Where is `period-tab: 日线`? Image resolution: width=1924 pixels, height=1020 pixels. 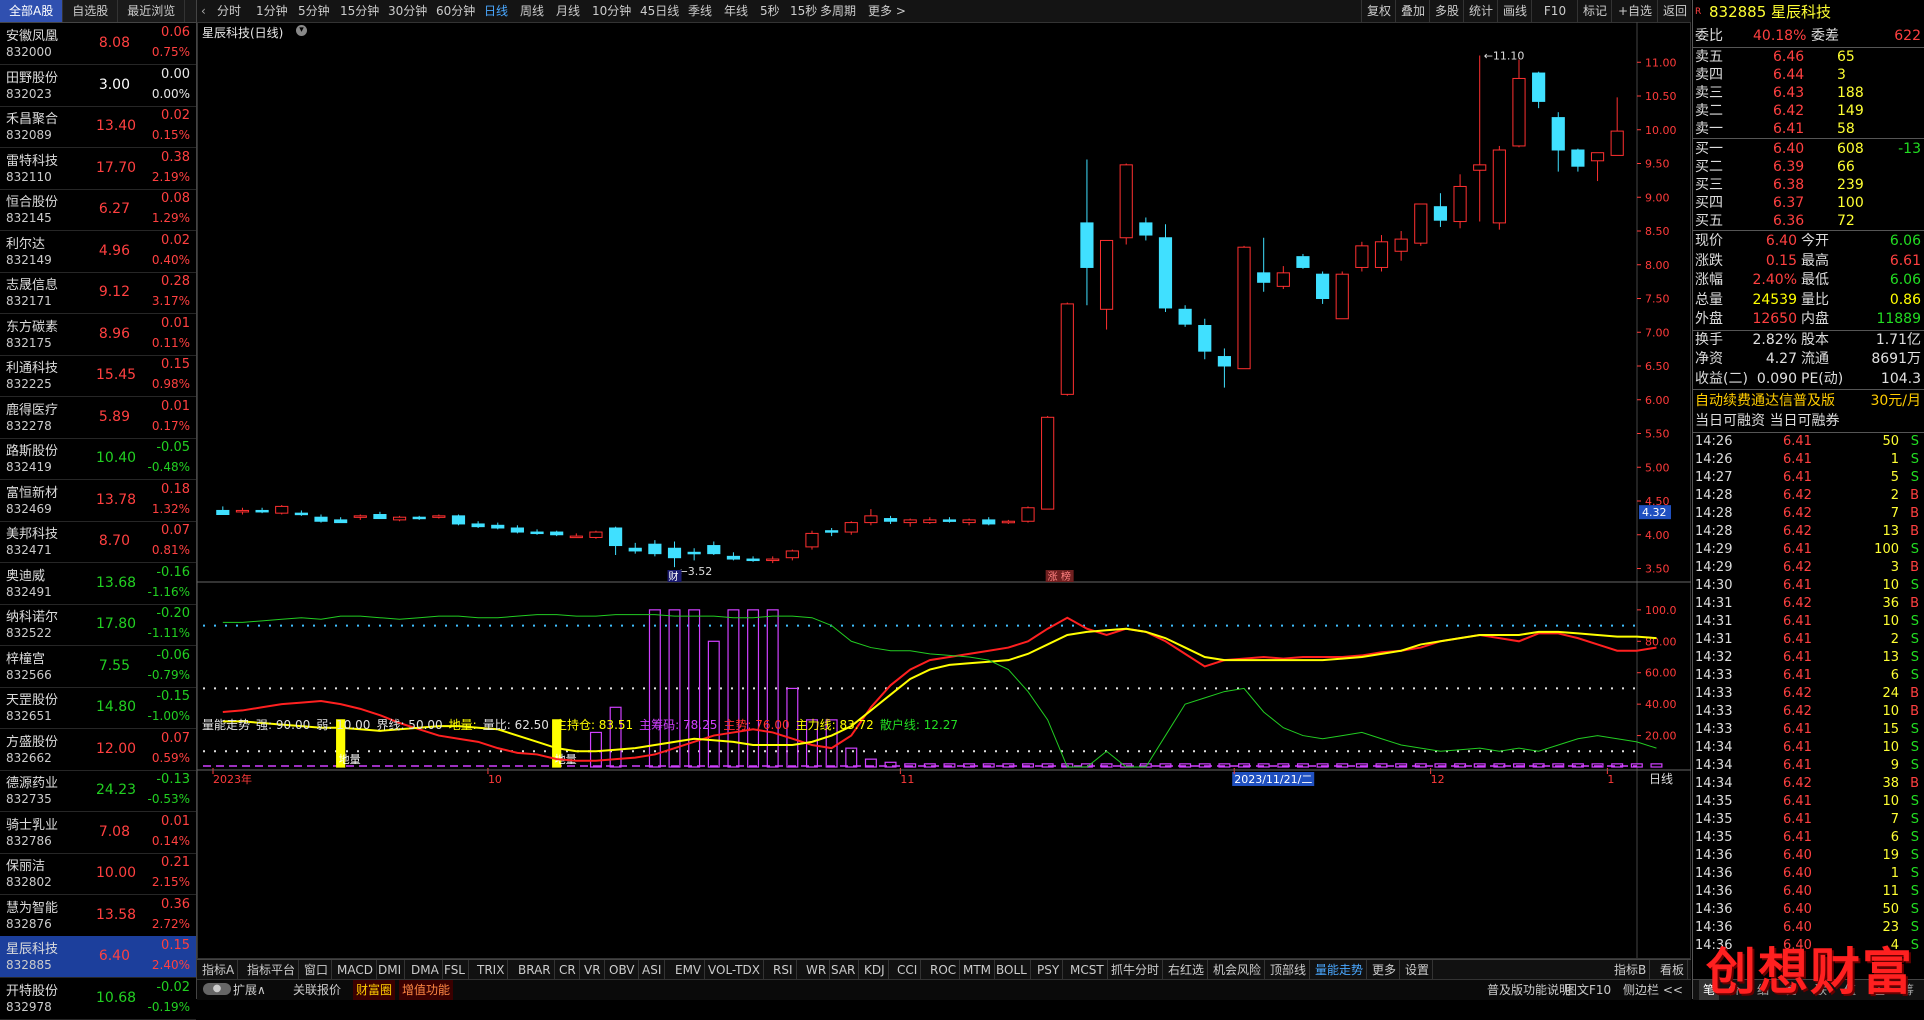
period-tab: 日线 is located at coordinates (496, 11).